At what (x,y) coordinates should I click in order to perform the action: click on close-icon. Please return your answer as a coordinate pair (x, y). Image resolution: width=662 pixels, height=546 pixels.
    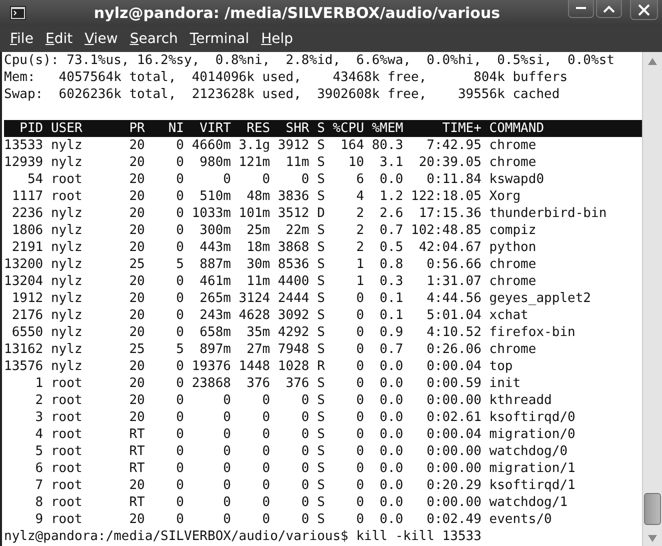
    Looking at the image, I should click on (644, 10).